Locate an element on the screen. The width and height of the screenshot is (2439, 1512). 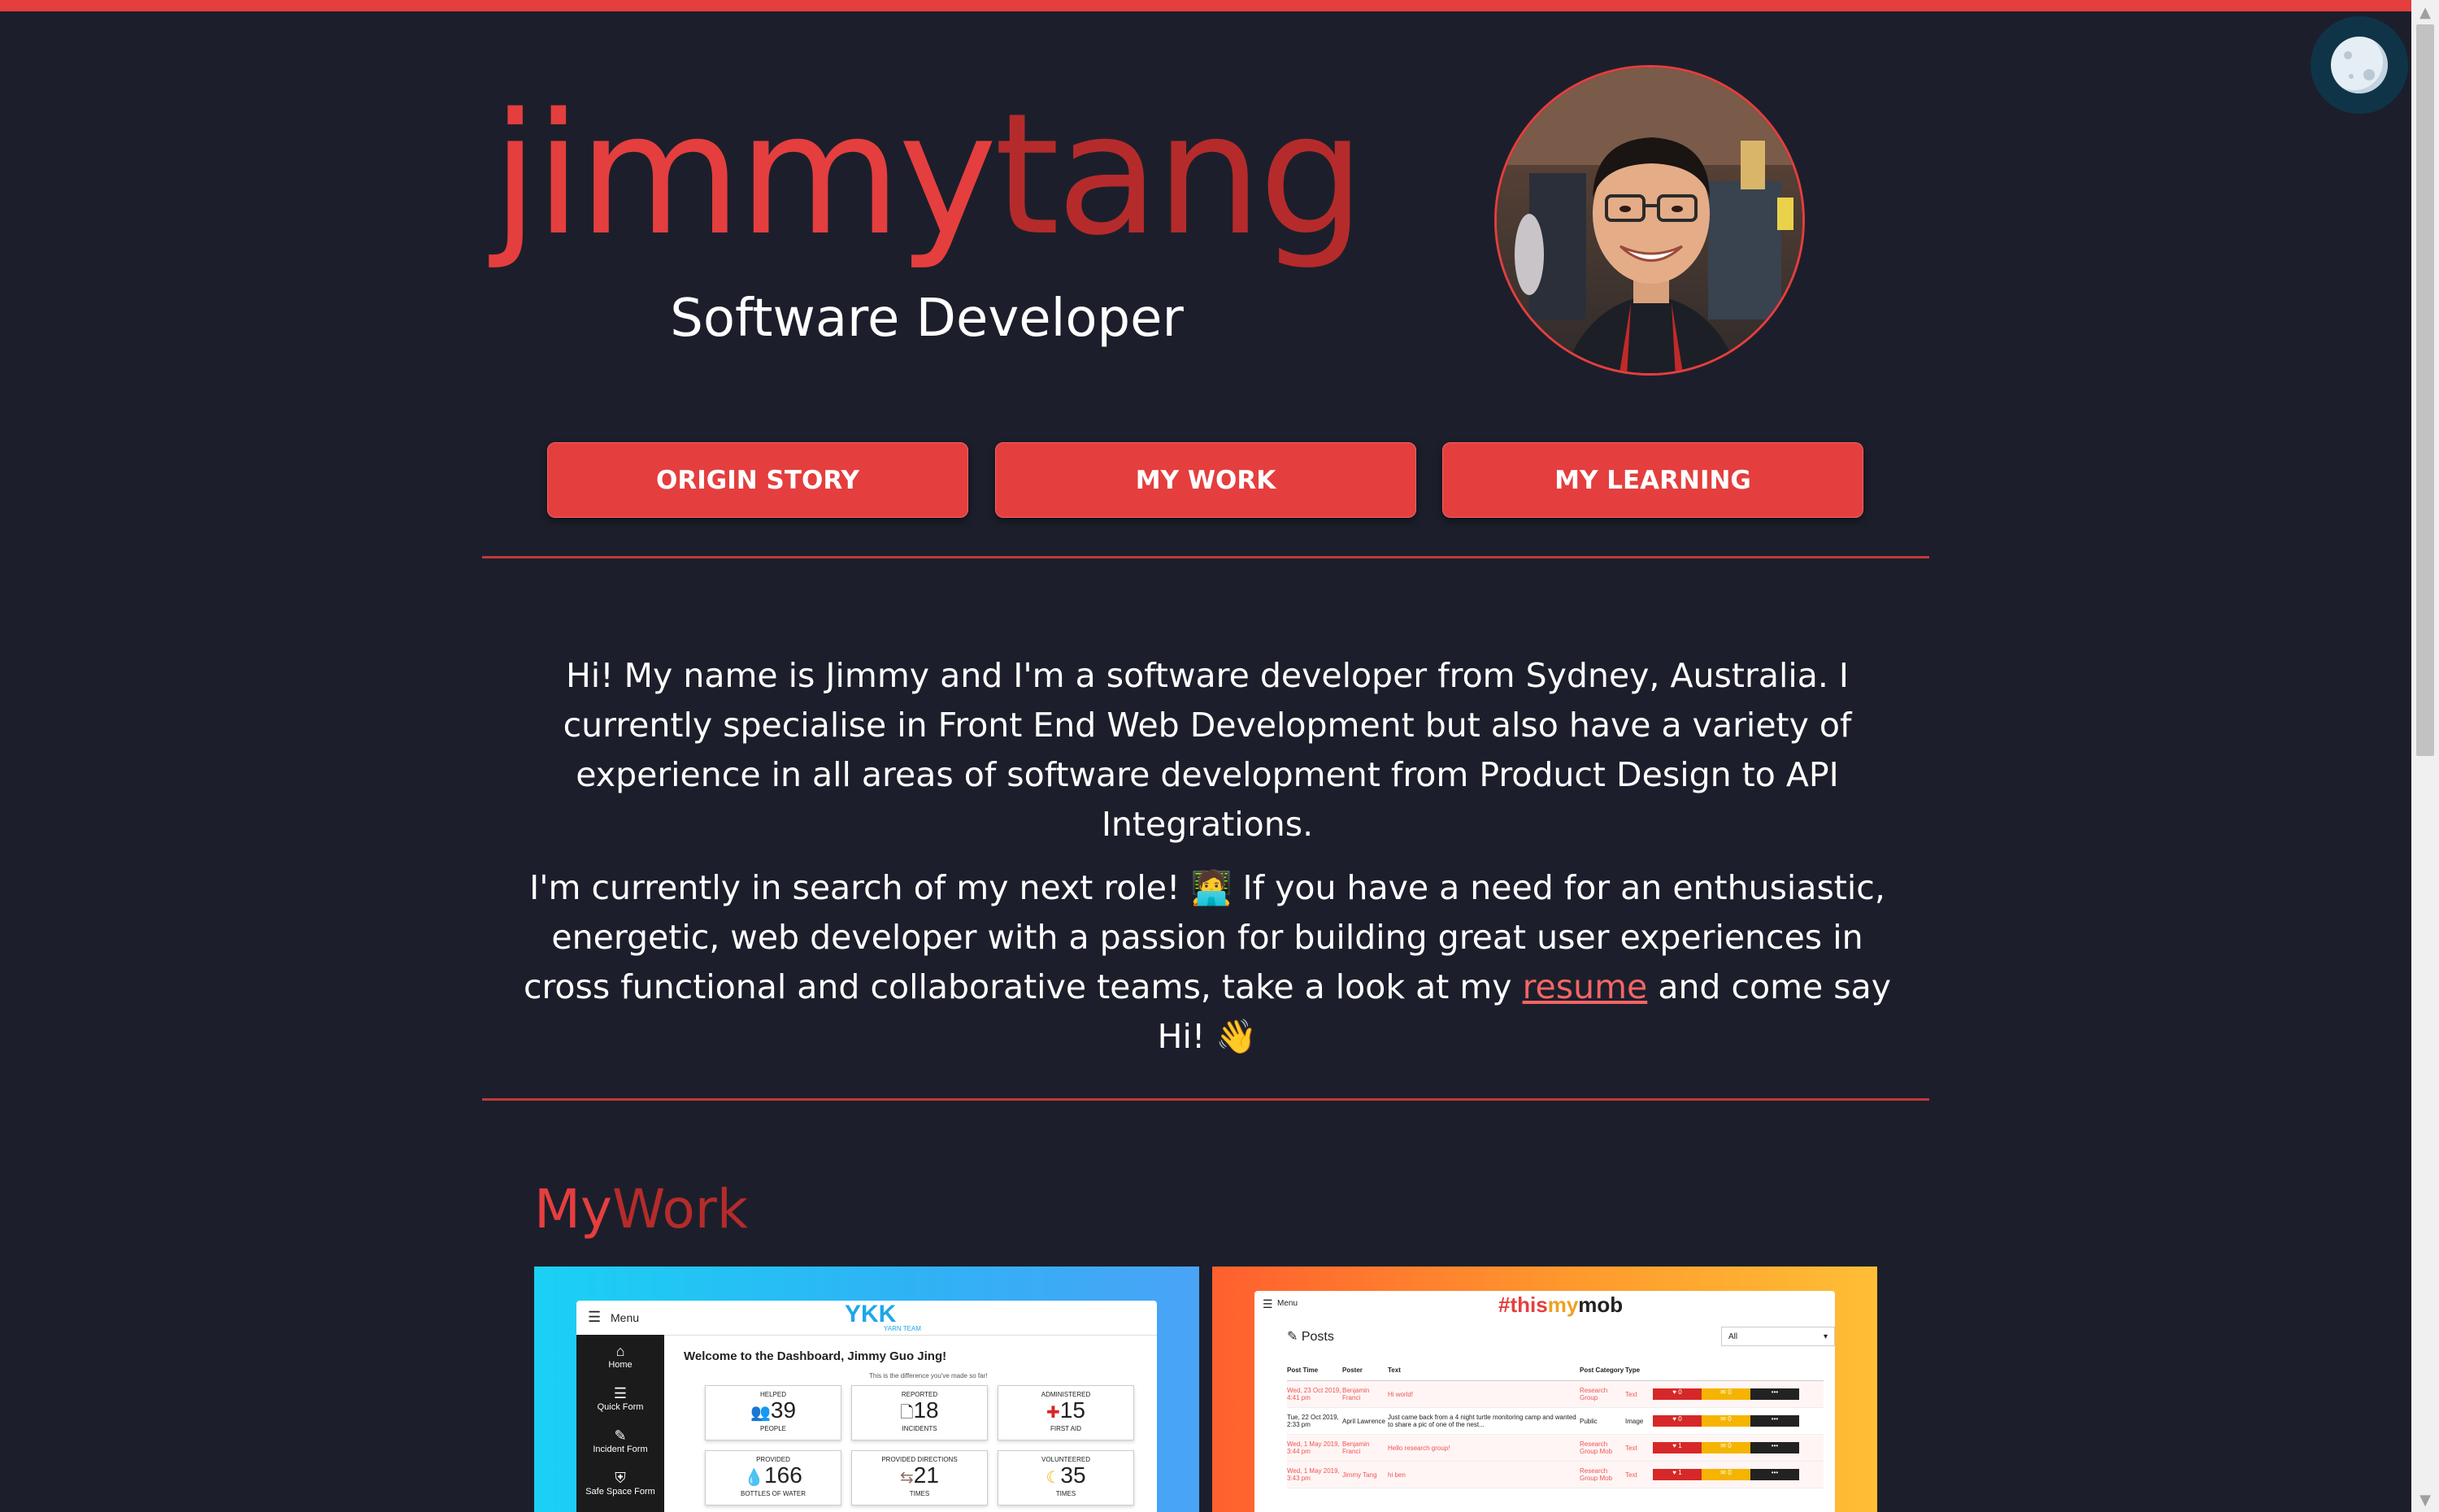
sidebar-item-quick-form: ☰ Quick Form is located at coordinates (620, 1406).